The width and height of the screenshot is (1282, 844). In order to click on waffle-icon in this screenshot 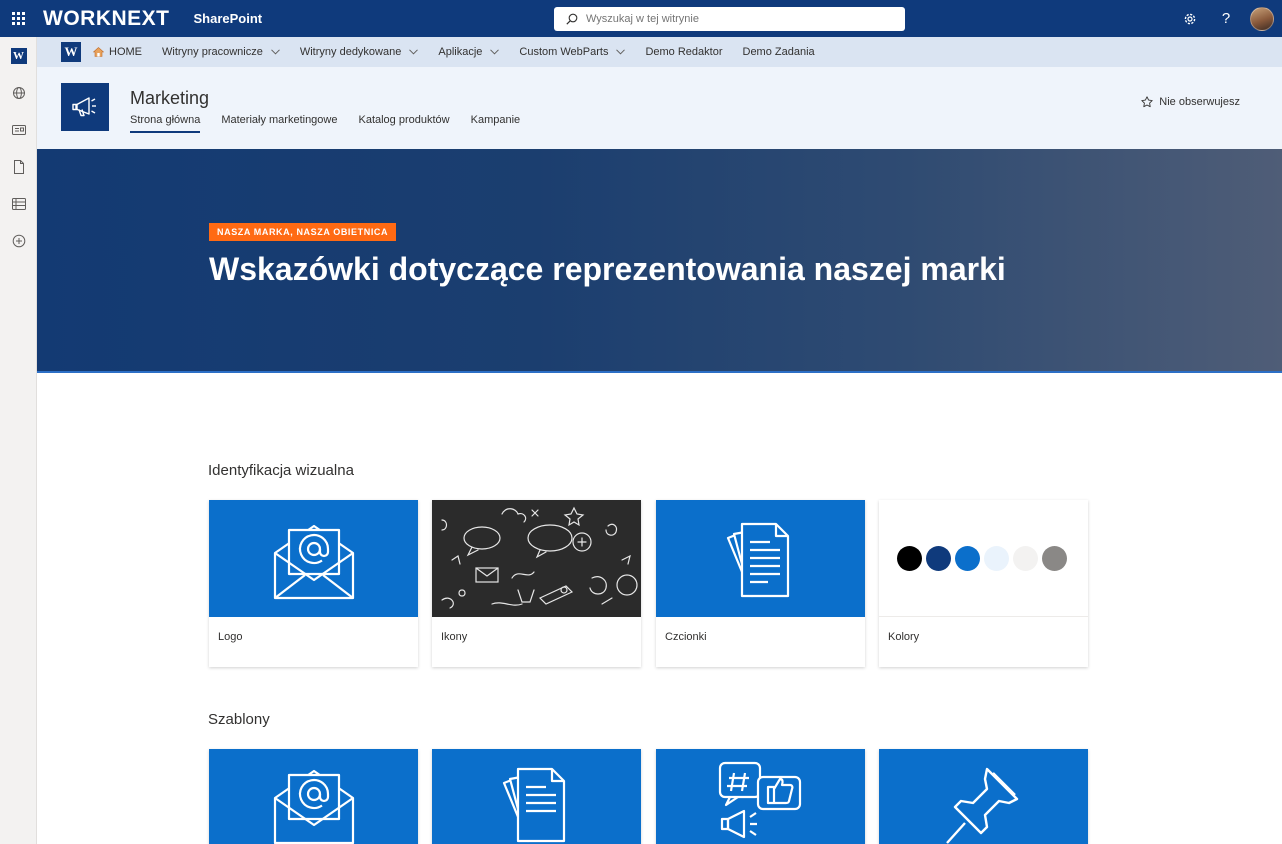, I will do `click(18, 18)`.